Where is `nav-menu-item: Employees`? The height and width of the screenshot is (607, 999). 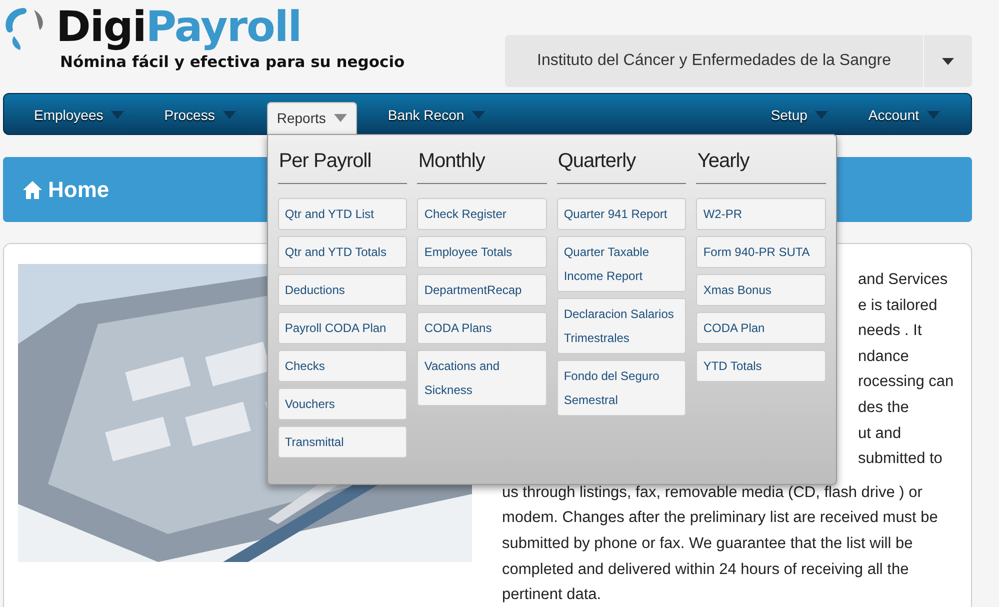 nav-menu-item: Employees is located at coordinates (79, 117).